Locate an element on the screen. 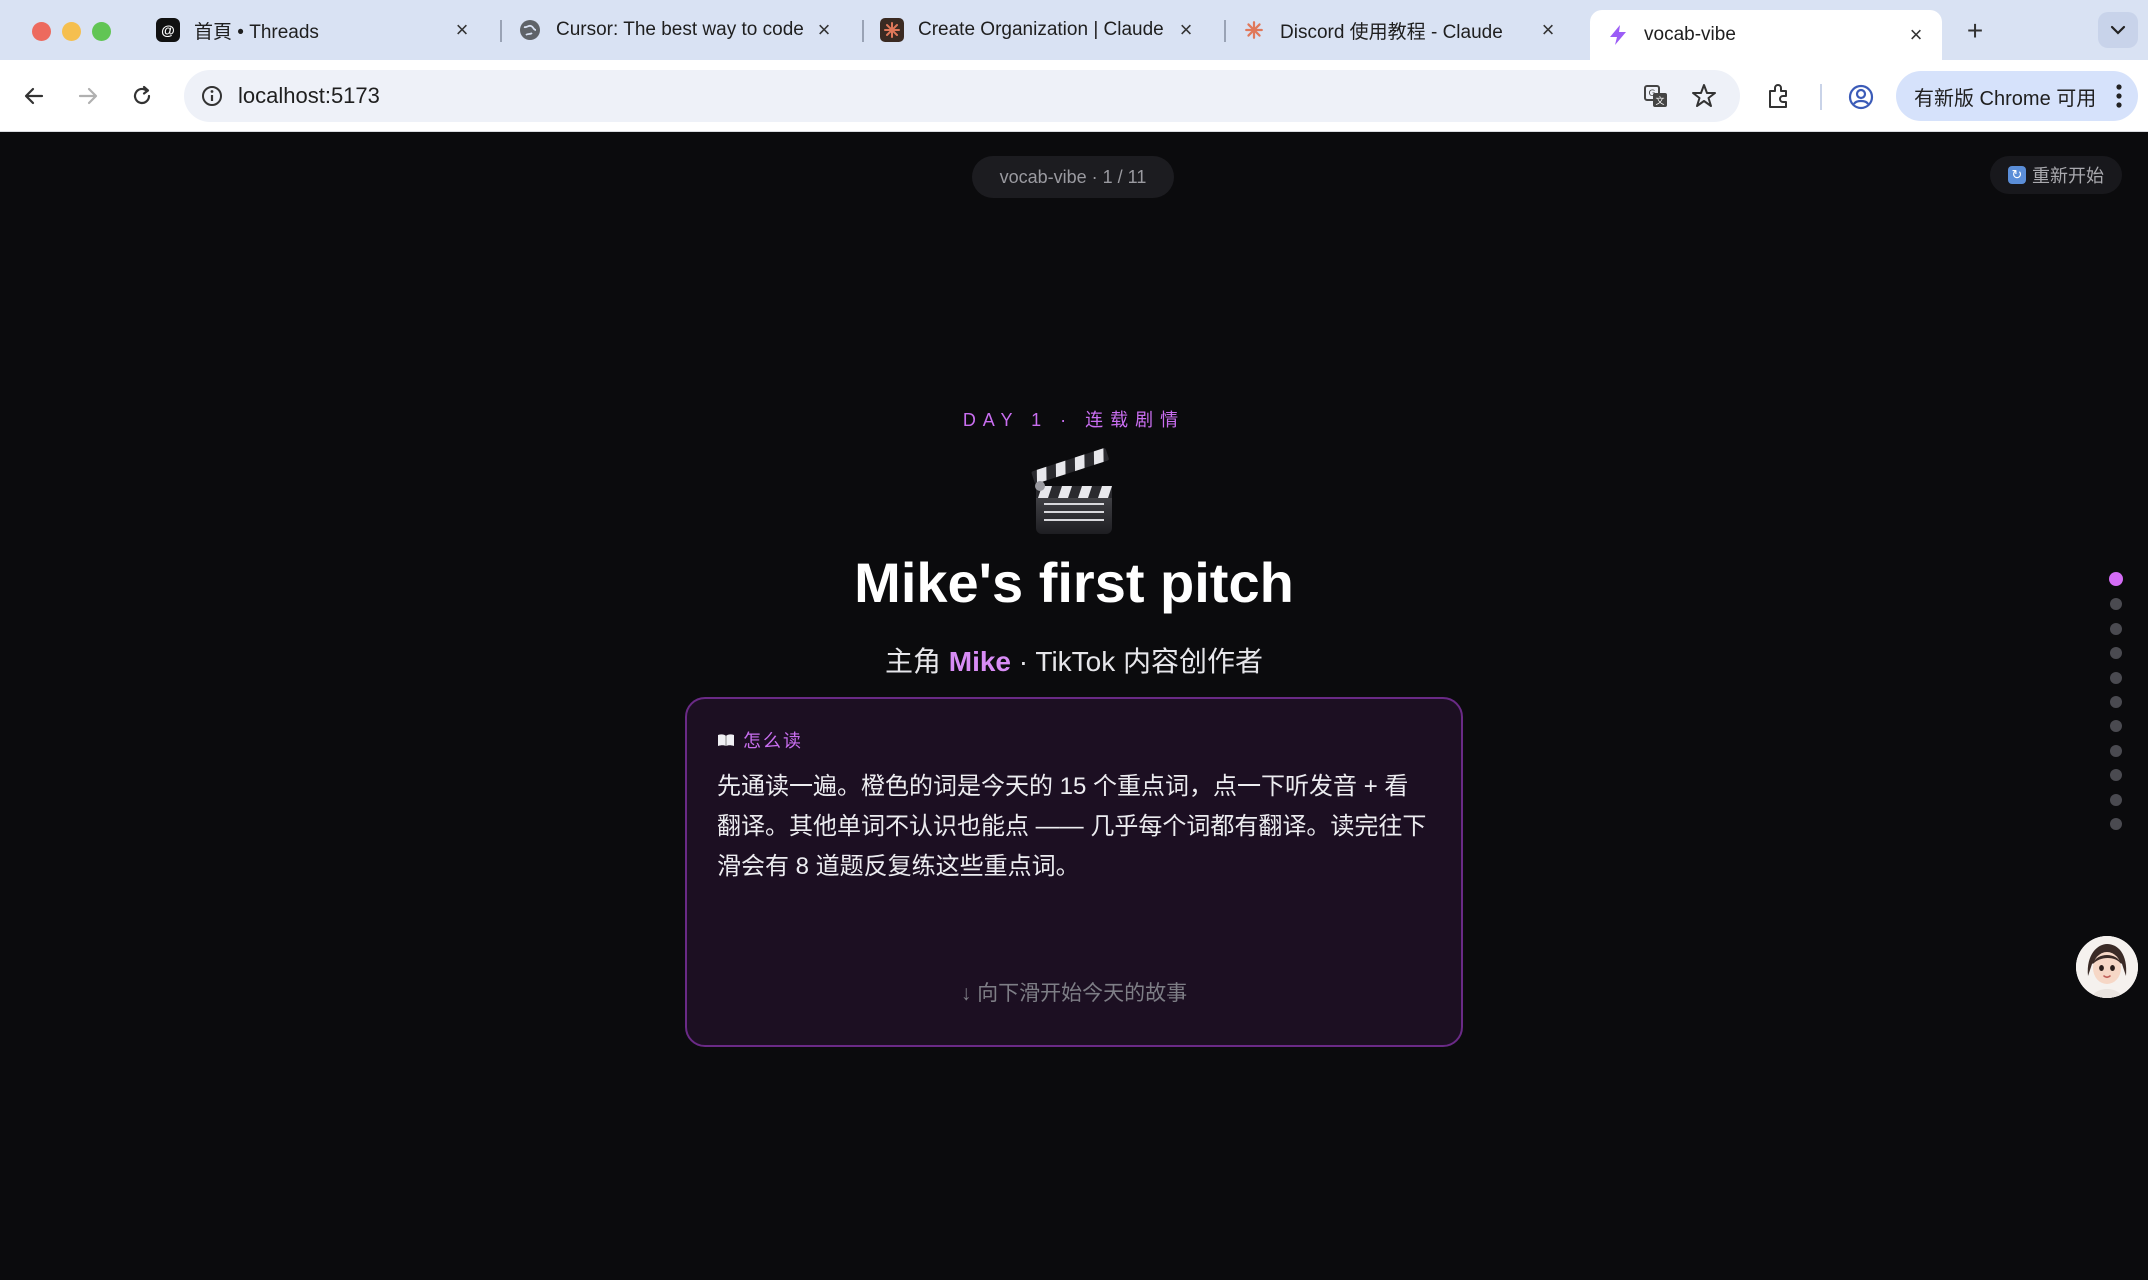 The image size is (2148, 1280). tab-create-organization: Create Organization | Claude × is located at coordinates (1038, 30).